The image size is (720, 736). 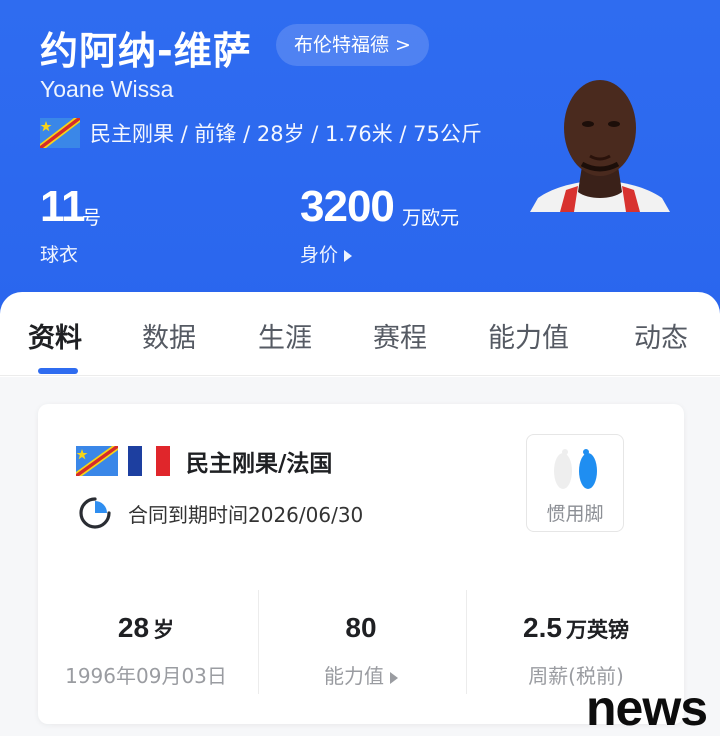 What do you see at coordinates (286, 134) in the screenshot?
I see `player-info-text: 民主刚果 / 前锋 / 28岁 / 1.76米 / 75公斤` at bounding box center [286, 134].